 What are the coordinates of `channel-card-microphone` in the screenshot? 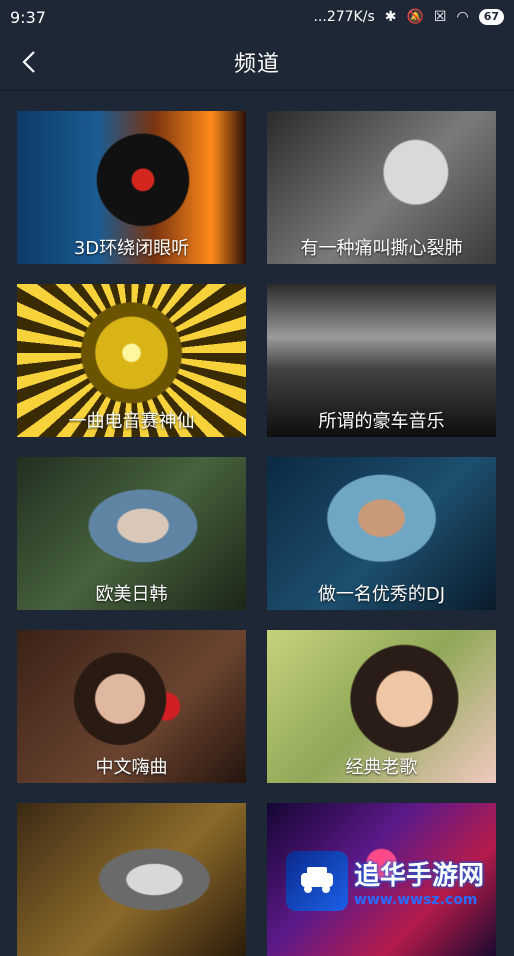 It's located at (131, 879).